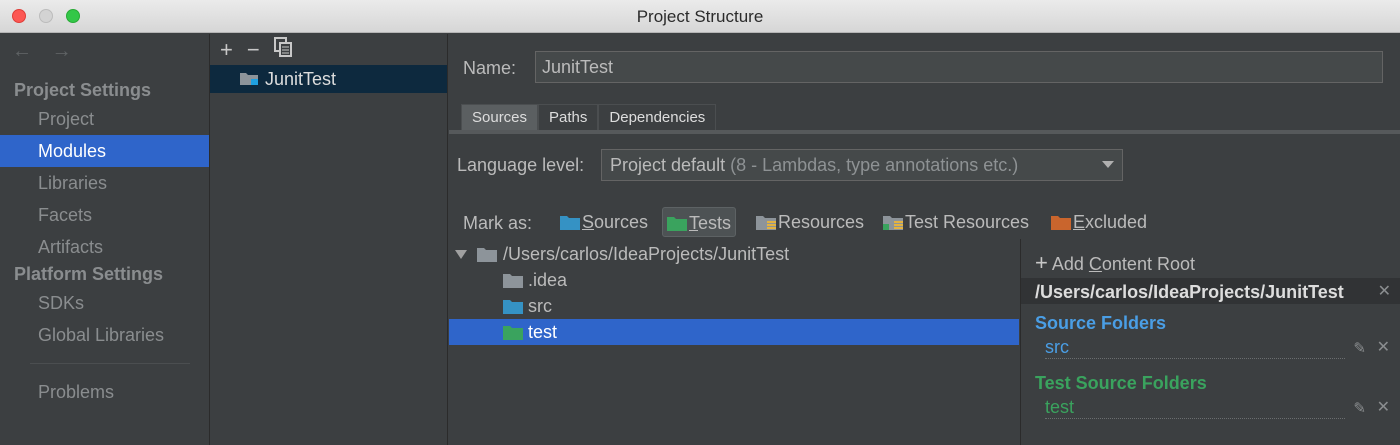 This screenshot has height=445, width=1400. Describe the element at coordinates (1108, 164) in the screenshot. I see `chevron-down-icon` at that location.